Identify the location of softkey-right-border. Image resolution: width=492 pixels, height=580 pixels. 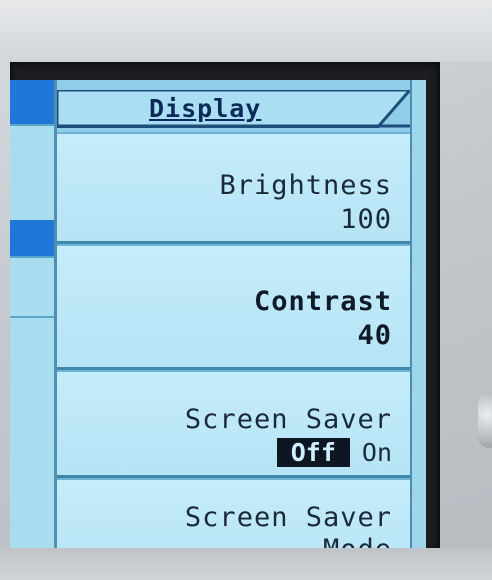
(418, 316).